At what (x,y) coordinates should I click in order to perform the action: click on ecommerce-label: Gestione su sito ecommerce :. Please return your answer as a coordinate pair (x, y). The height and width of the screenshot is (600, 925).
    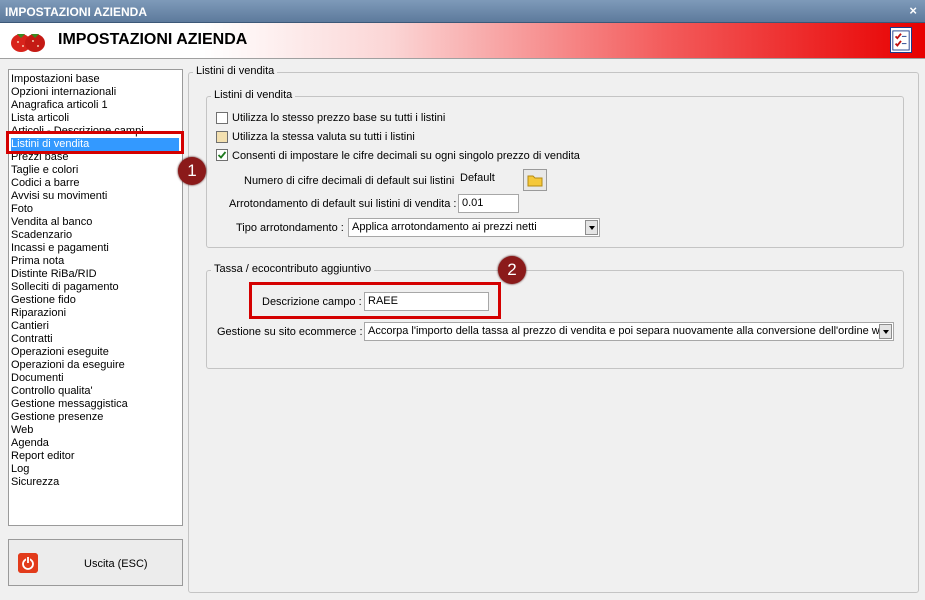
    Looking at the image, I should click on (290, 332).